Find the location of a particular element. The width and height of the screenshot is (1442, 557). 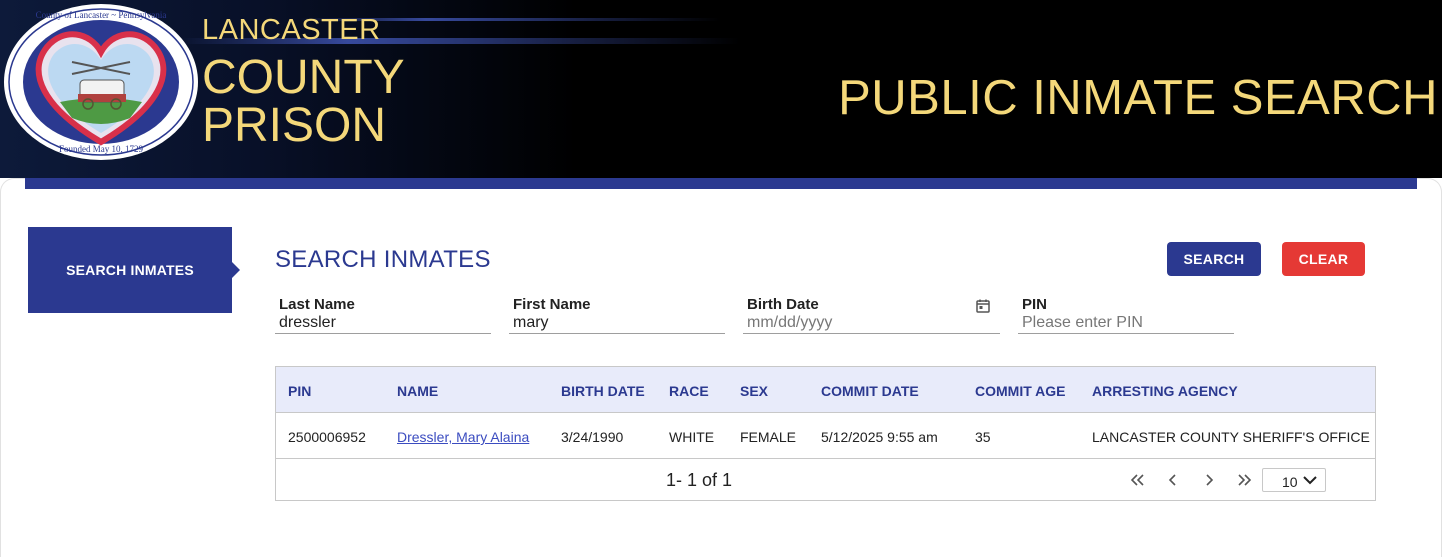

section-title: SEARCH INMATES is located at coordinates (383, 259).